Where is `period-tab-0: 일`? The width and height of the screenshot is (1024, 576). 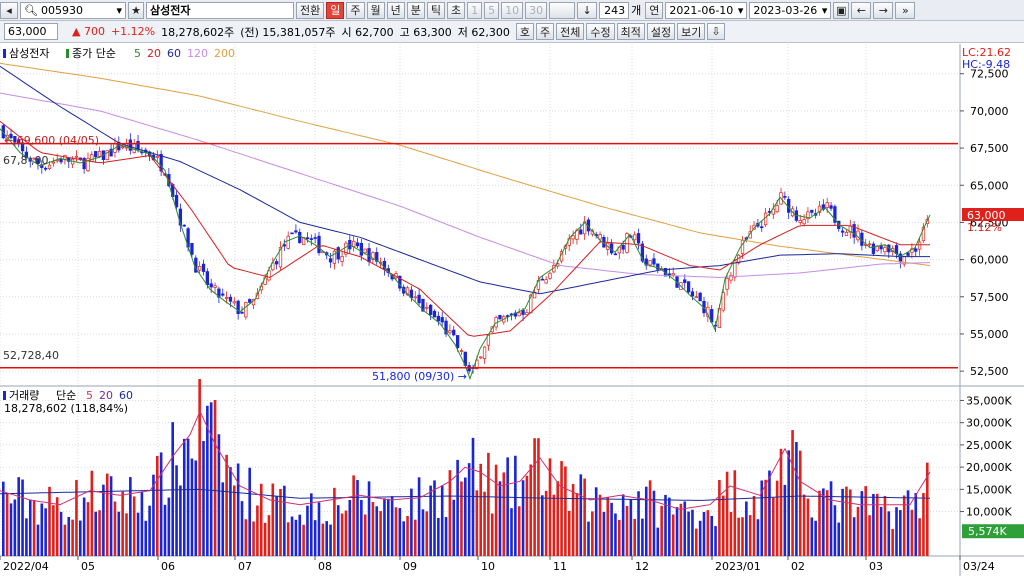 period-tab-0: 일 is located at coordinates (335, 10).